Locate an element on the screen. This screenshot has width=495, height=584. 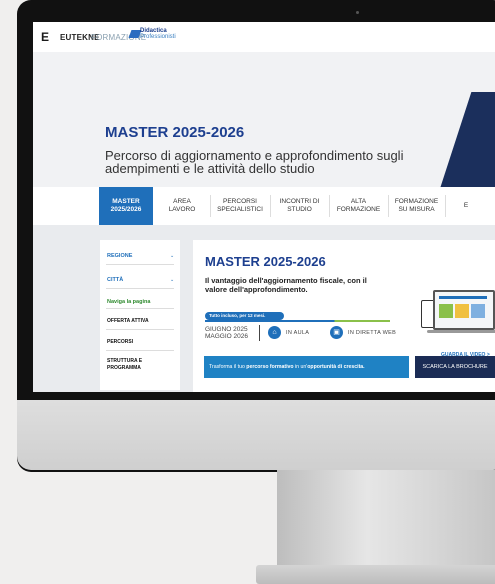
classroom-icon: ⌂ is located at coordinates (274, 332).